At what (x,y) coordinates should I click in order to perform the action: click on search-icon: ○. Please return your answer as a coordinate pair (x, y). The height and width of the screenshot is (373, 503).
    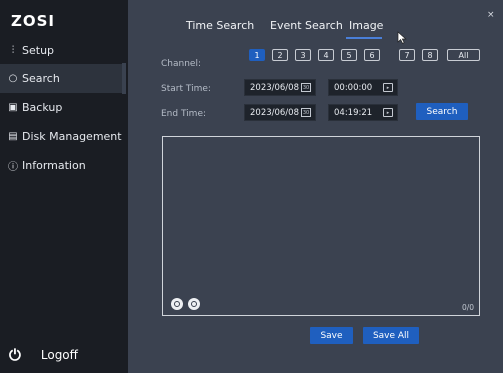
    Looking at the image, I should click on (13, 78).